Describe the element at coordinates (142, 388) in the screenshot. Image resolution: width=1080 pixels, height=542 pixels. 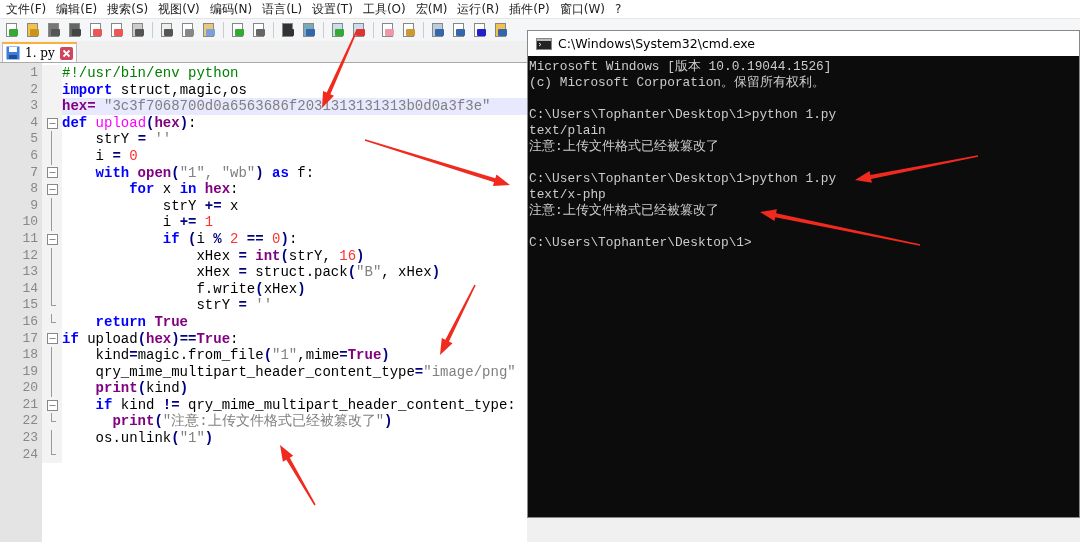
I see `code-line: print(kind)` at that location.